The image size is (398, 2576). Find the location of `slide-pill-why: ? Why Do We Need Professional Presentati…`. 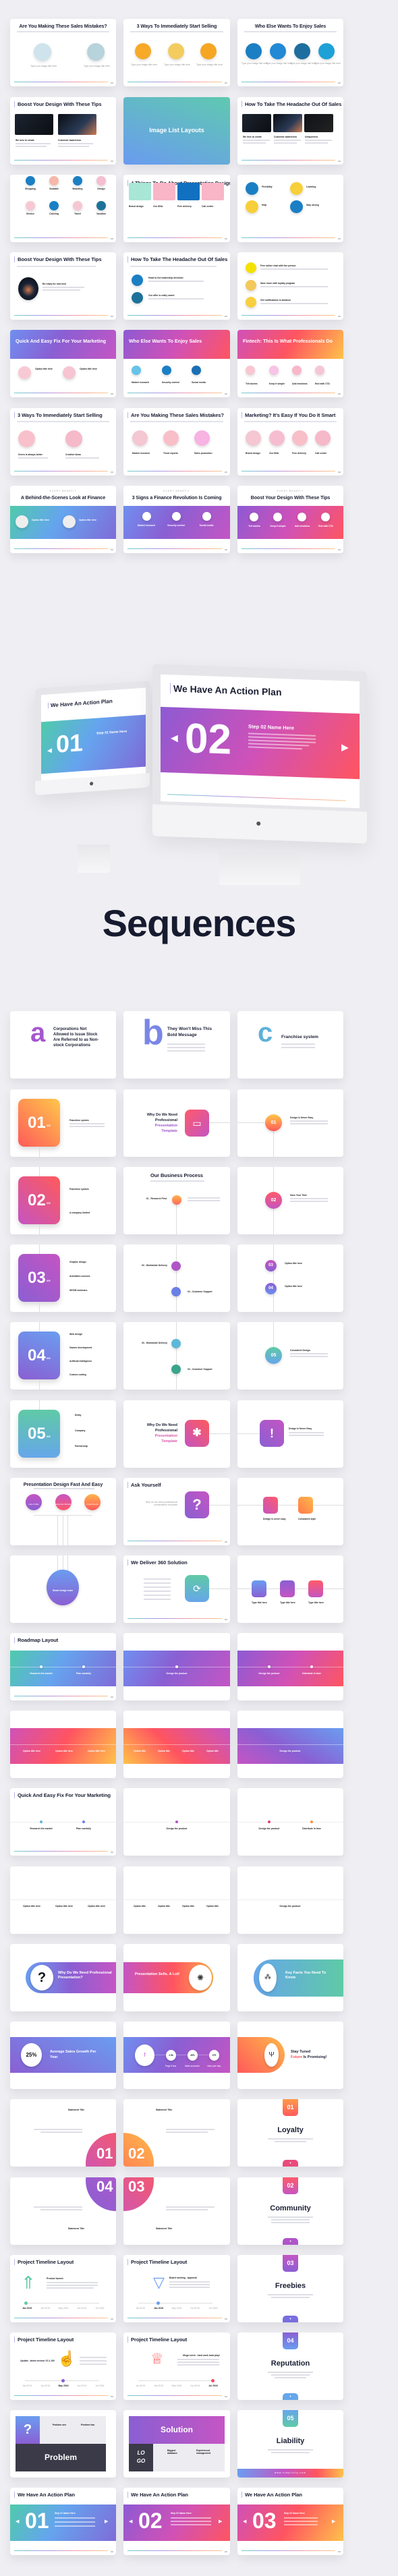

slide-pill-why: ? Why Do We Need Professional Presentati… is located at coordinates (63, 1977).